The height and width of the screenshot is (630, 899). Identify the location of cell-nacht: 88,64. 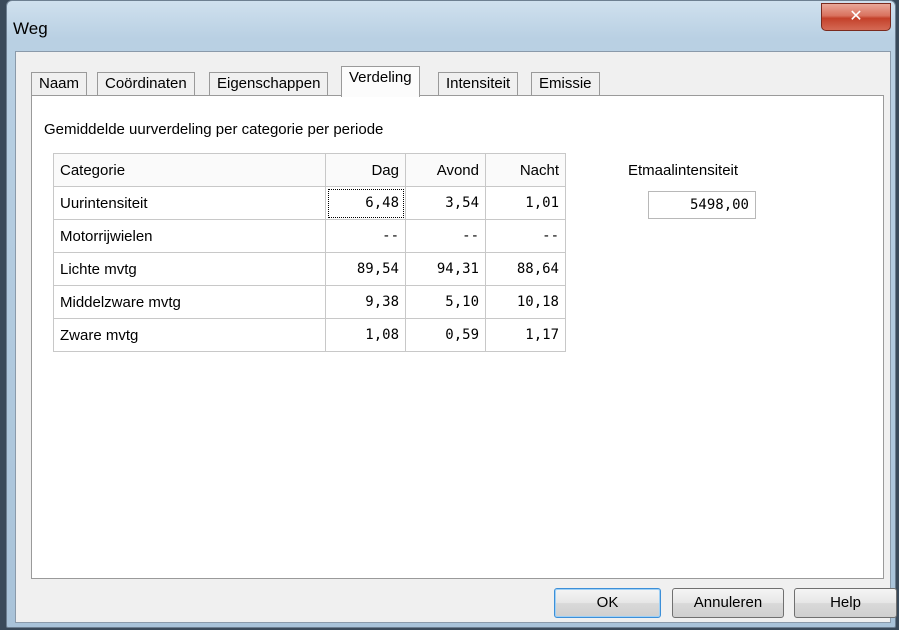
(525, 269).